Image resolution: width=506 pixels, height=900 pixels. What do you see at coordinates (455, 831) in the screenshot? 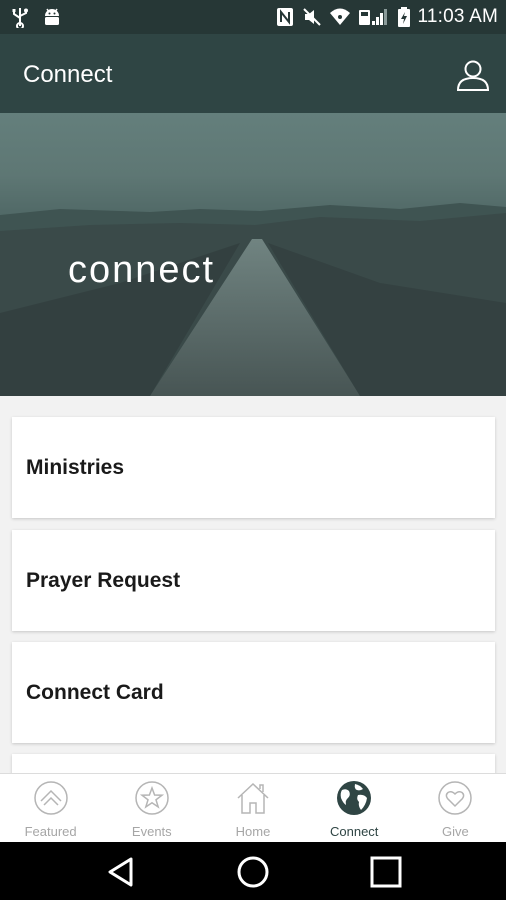
I see `tab-label: Give` at bounding box center [455, 831].